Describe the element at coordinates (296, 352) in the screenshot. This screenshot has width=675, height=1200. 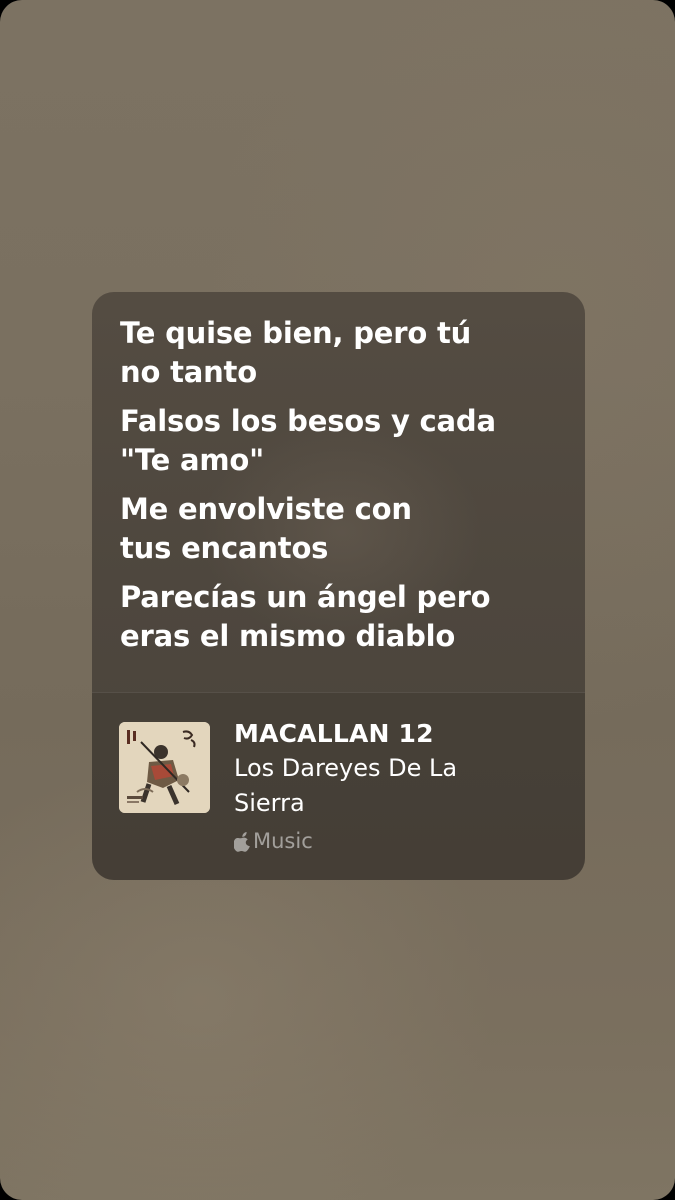
I see `lyric-line: Te quise bien, pero tú no tanto` at that location.